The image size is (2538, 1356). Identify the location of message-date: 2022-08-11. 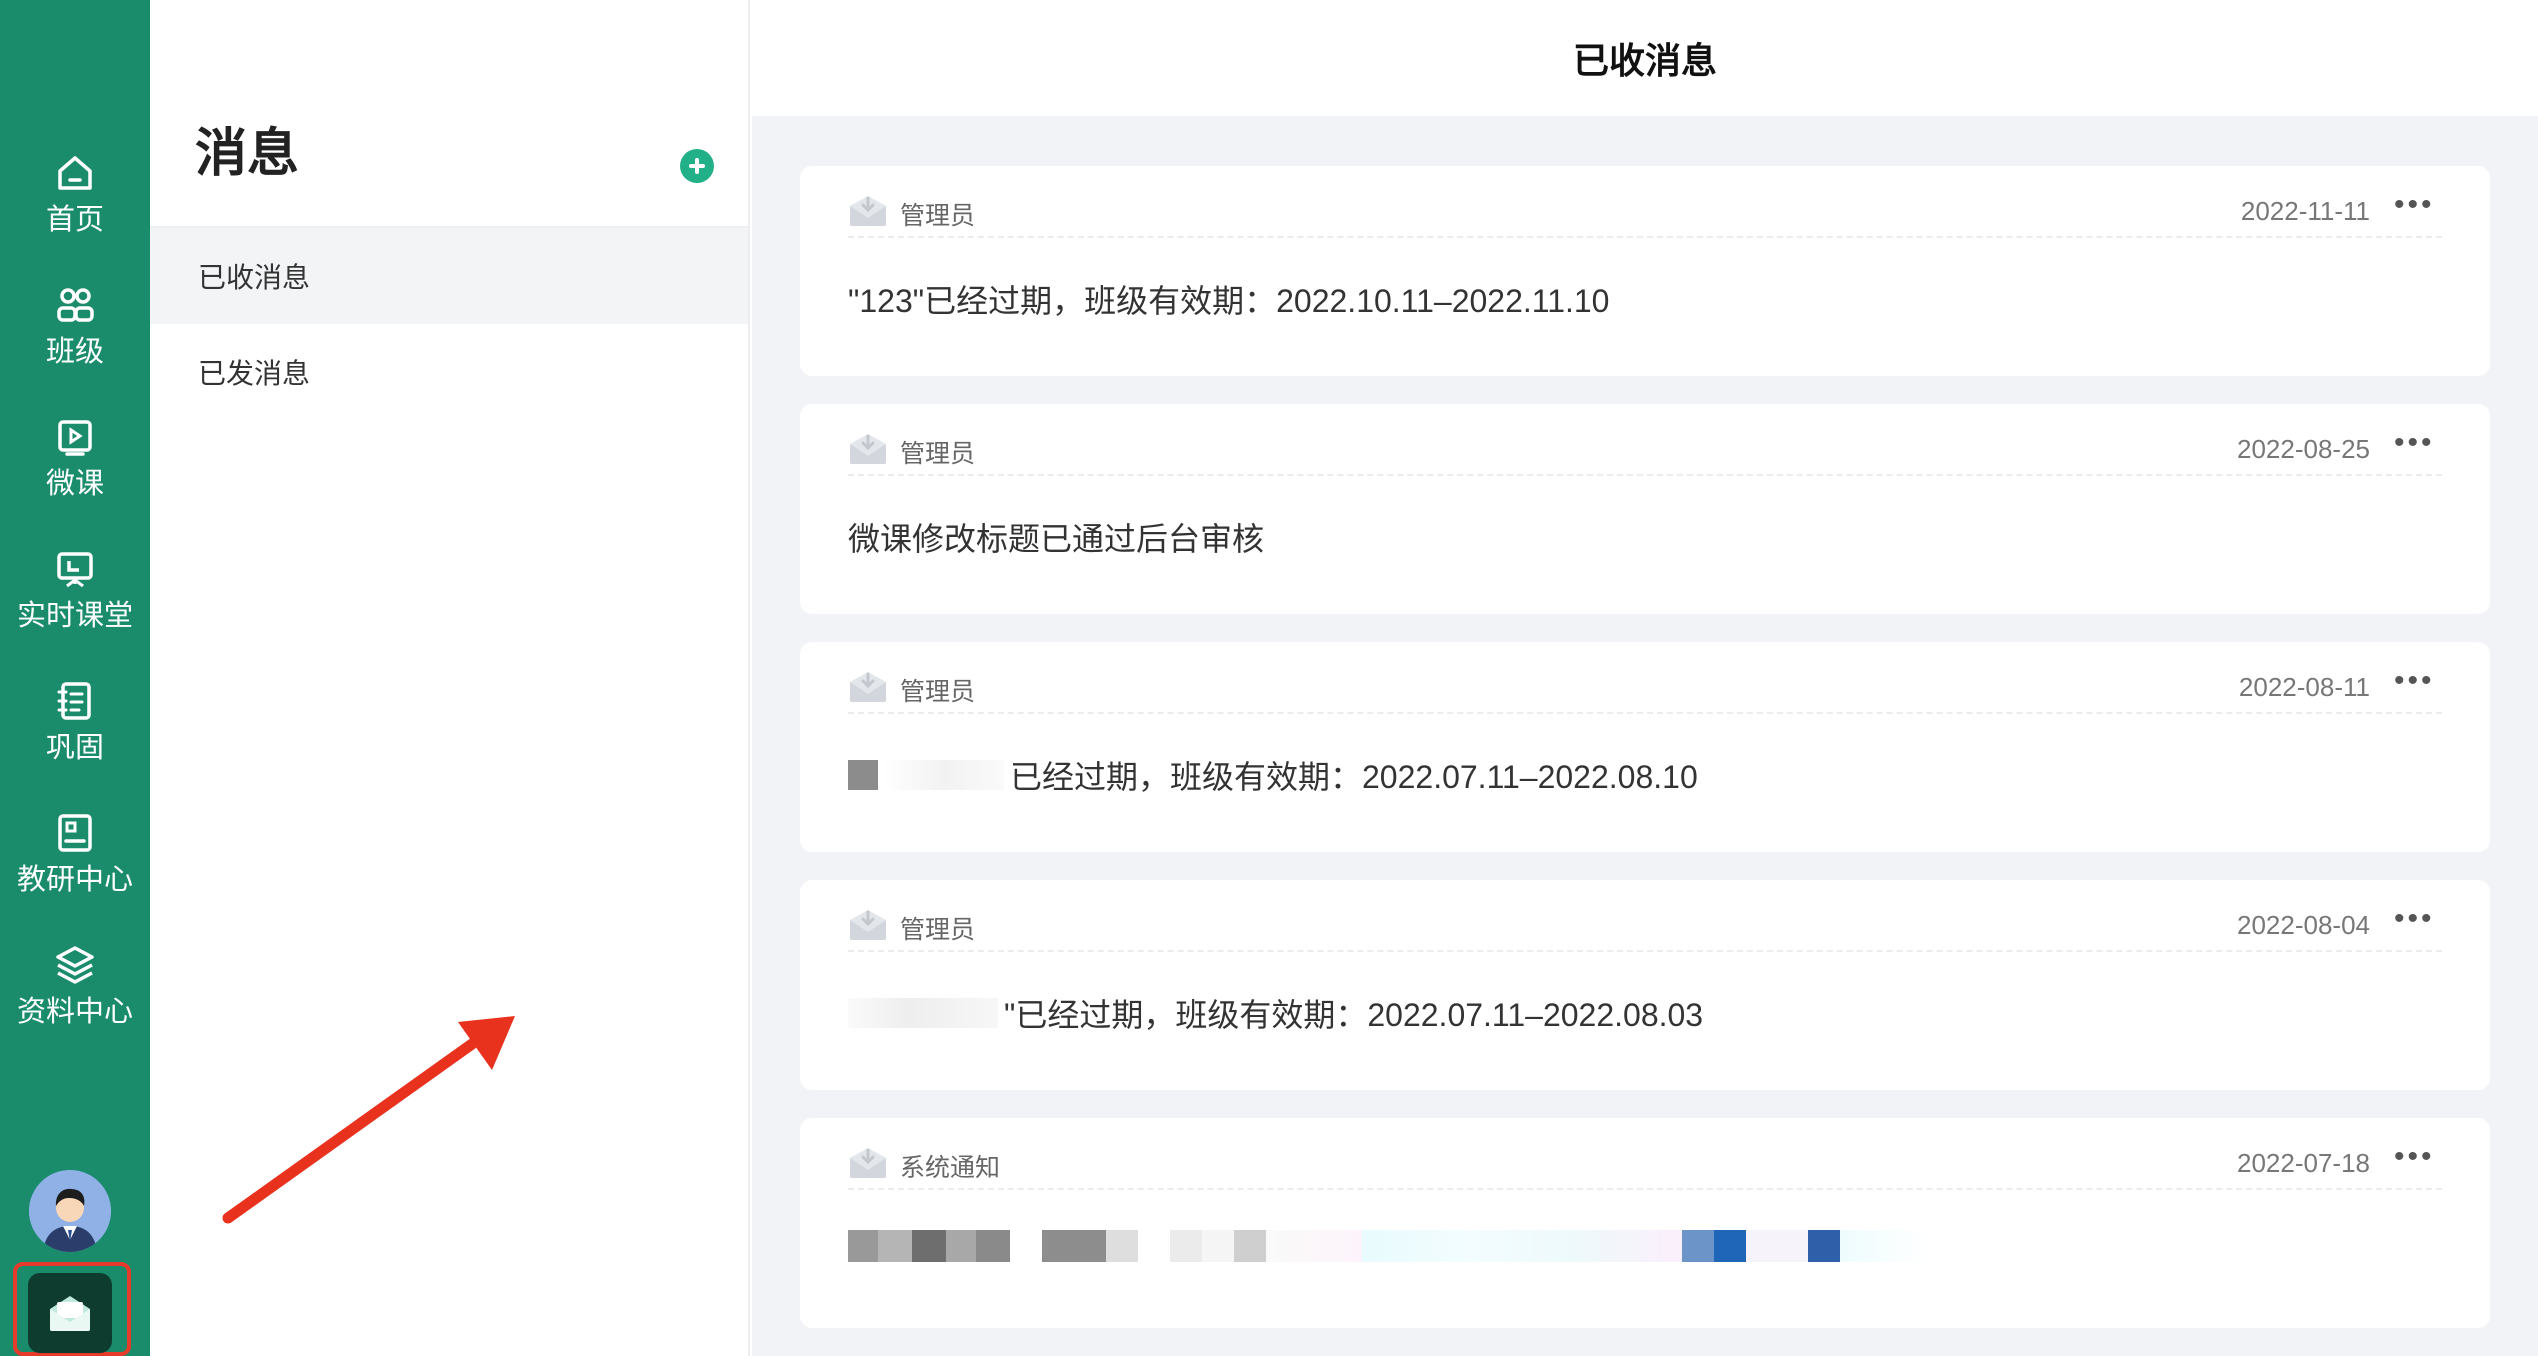
(2304, 687).